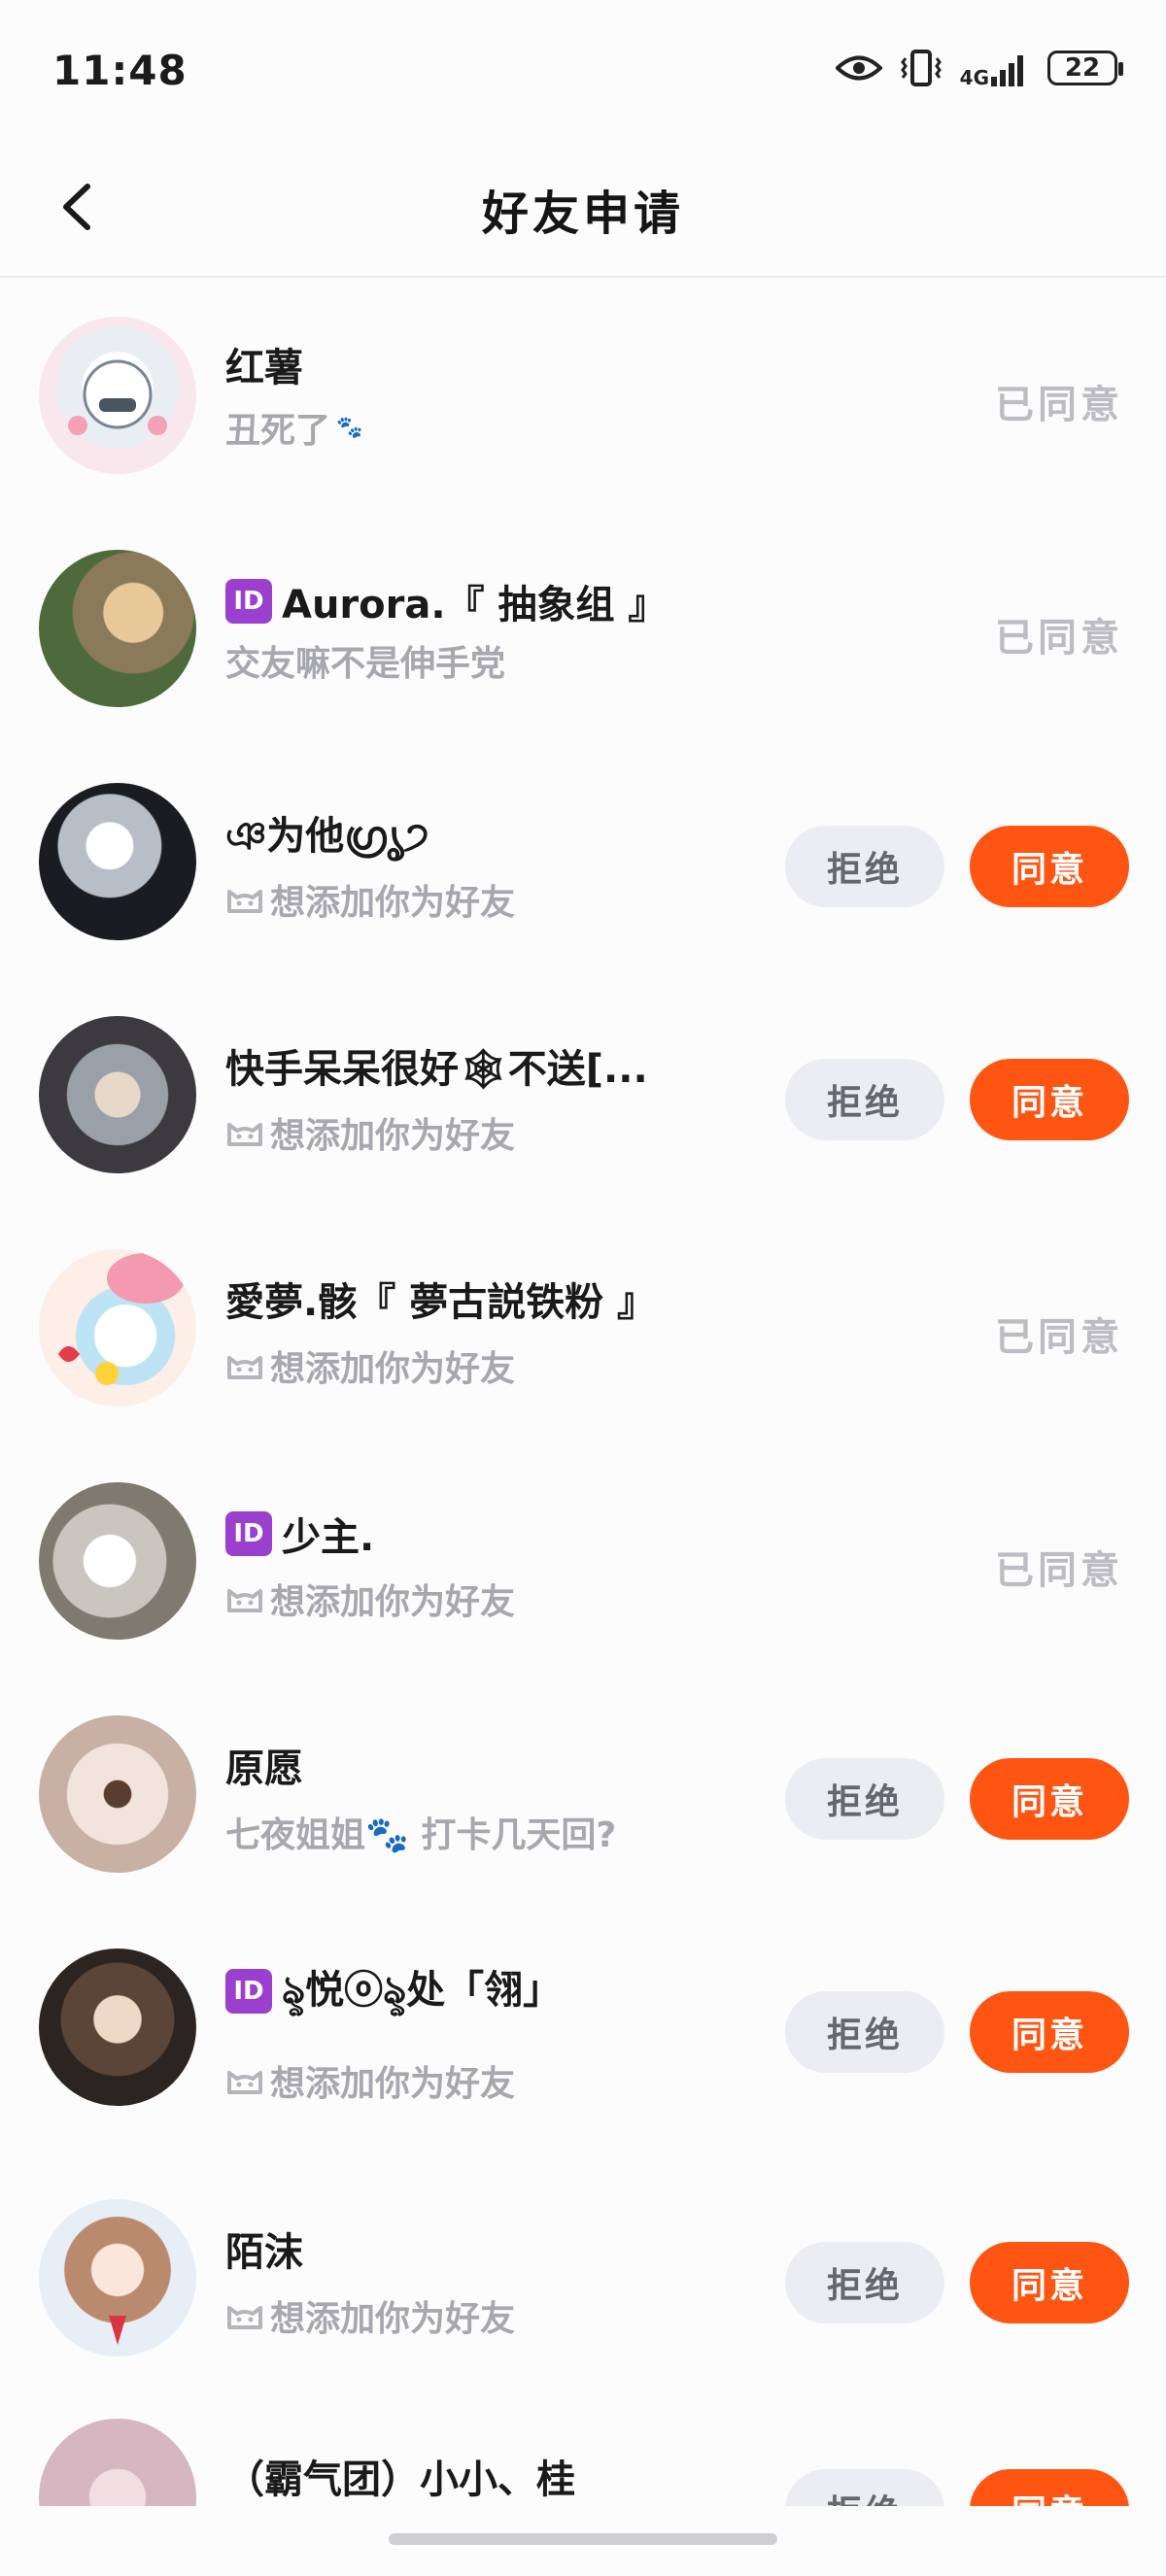 The height and width of the screenshot is (2576, 1166). I want to click on list-item: ID Aurora.『 抽象组 』 交友嘛不是伸手党 已同意, so click(583, 627).